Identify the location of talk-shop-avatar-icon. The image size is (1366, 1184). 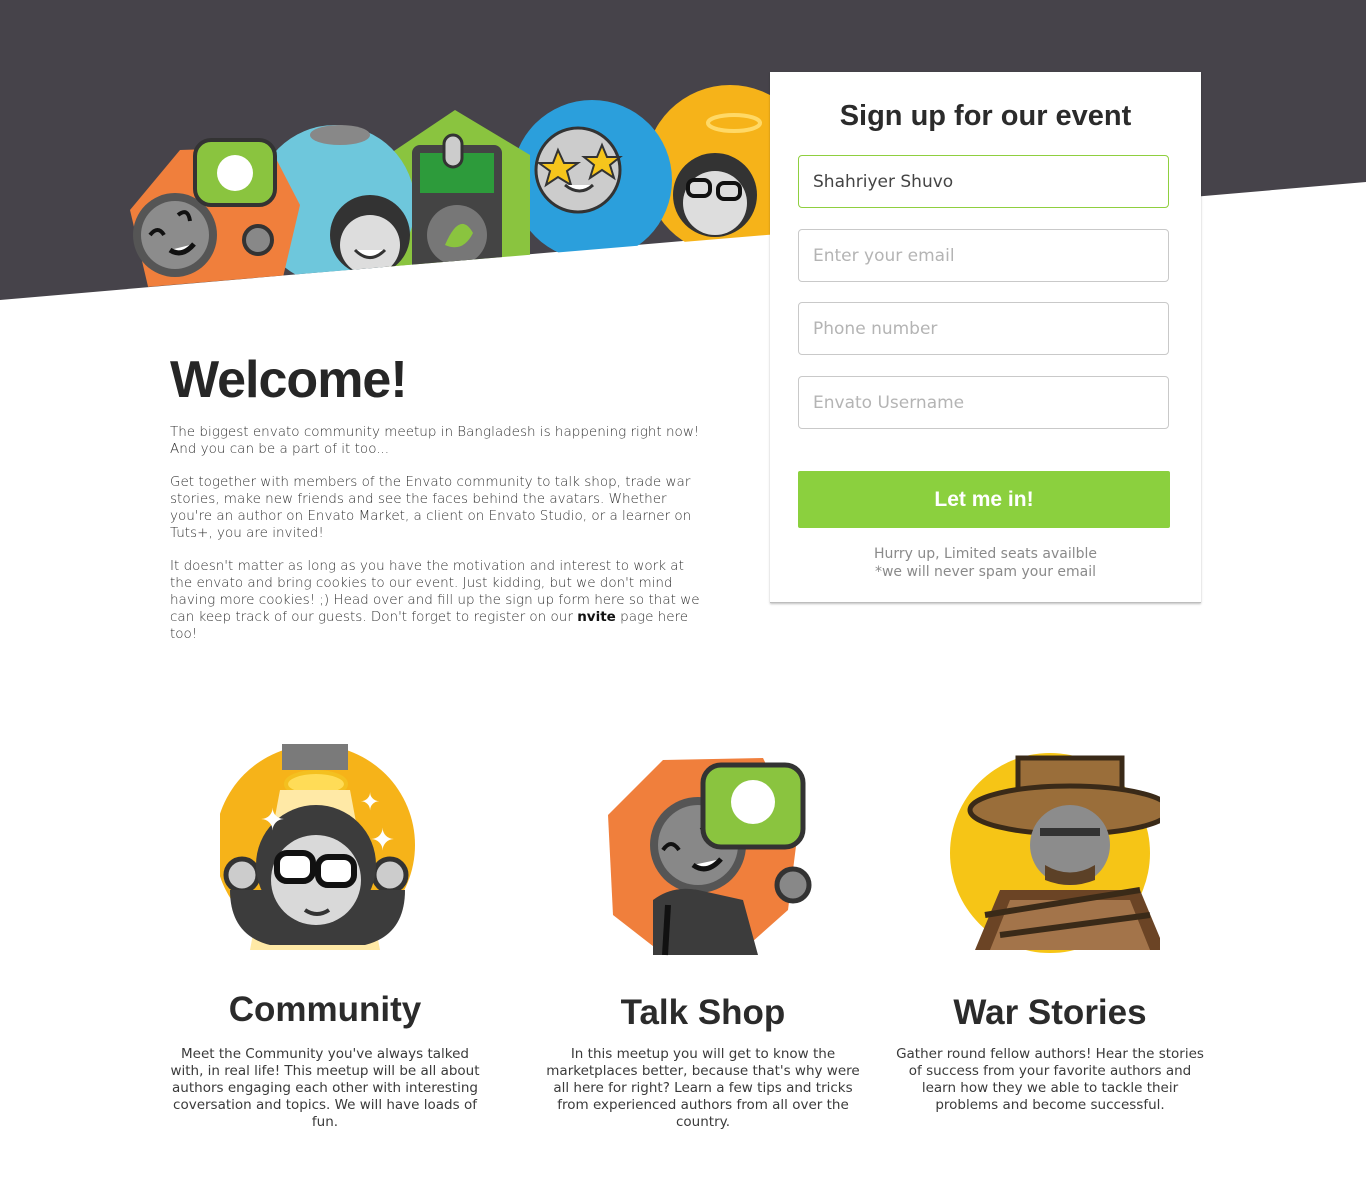
(710, 857).